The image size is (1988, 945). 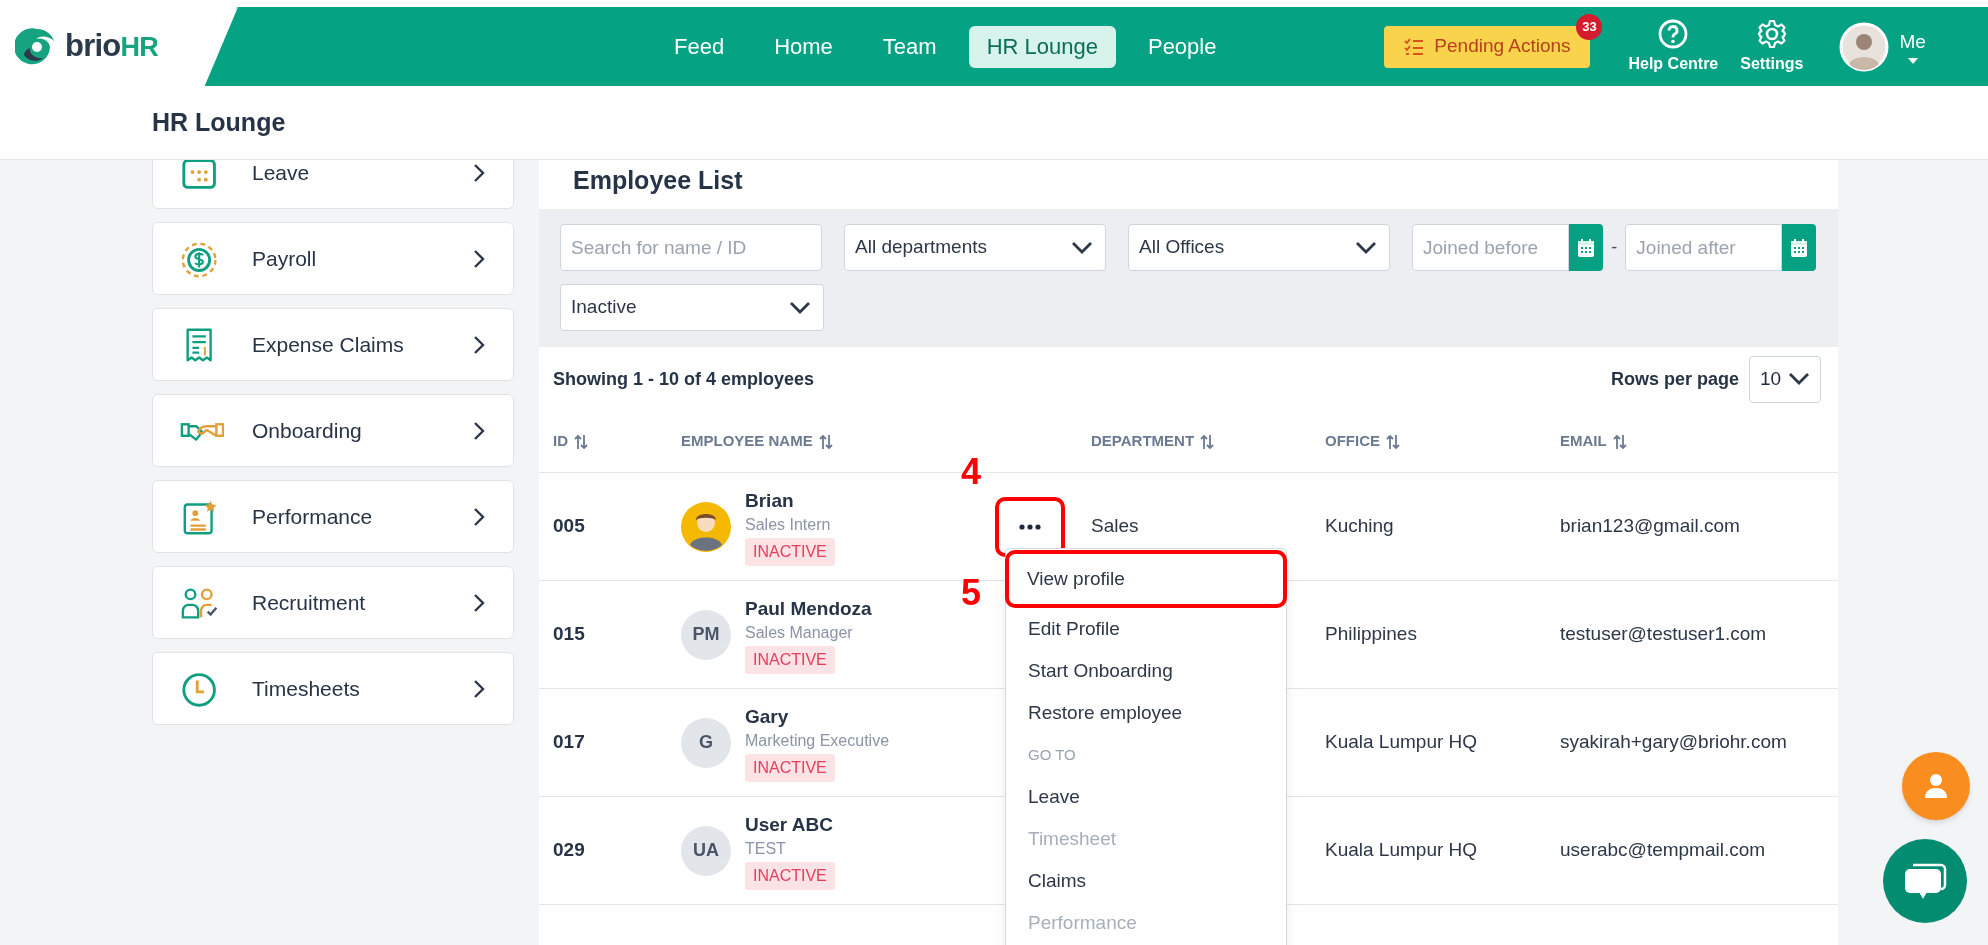 What do you see at coordinates (1143, 441) in the screenshot?
I see `column-header: DEPARTMENT` at bounding box center [1143, 441].